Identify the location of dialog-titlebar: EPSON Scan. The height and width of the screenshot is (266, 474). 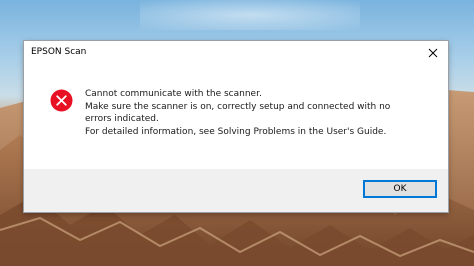
(236, 53).